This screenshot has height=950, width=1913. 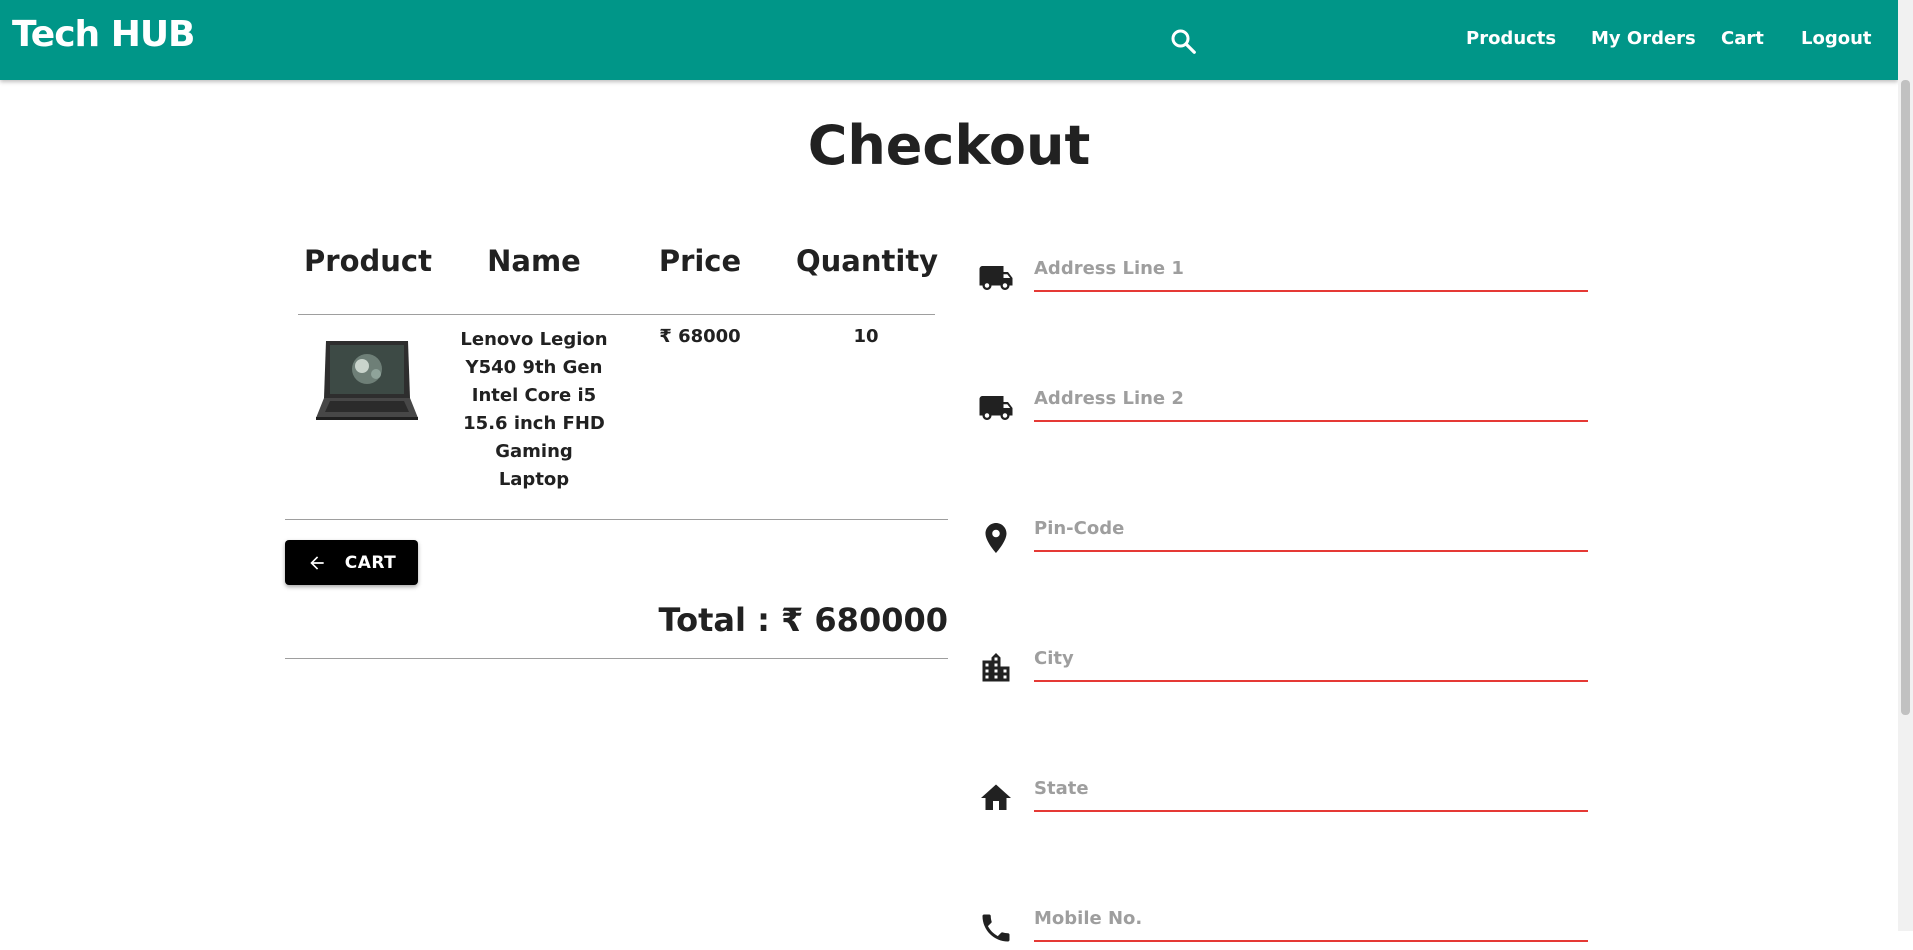 What do you see at coordinates (616, 519) in the screenshot?
I see `table-bottom-divider` at bounding box center [616, 519].